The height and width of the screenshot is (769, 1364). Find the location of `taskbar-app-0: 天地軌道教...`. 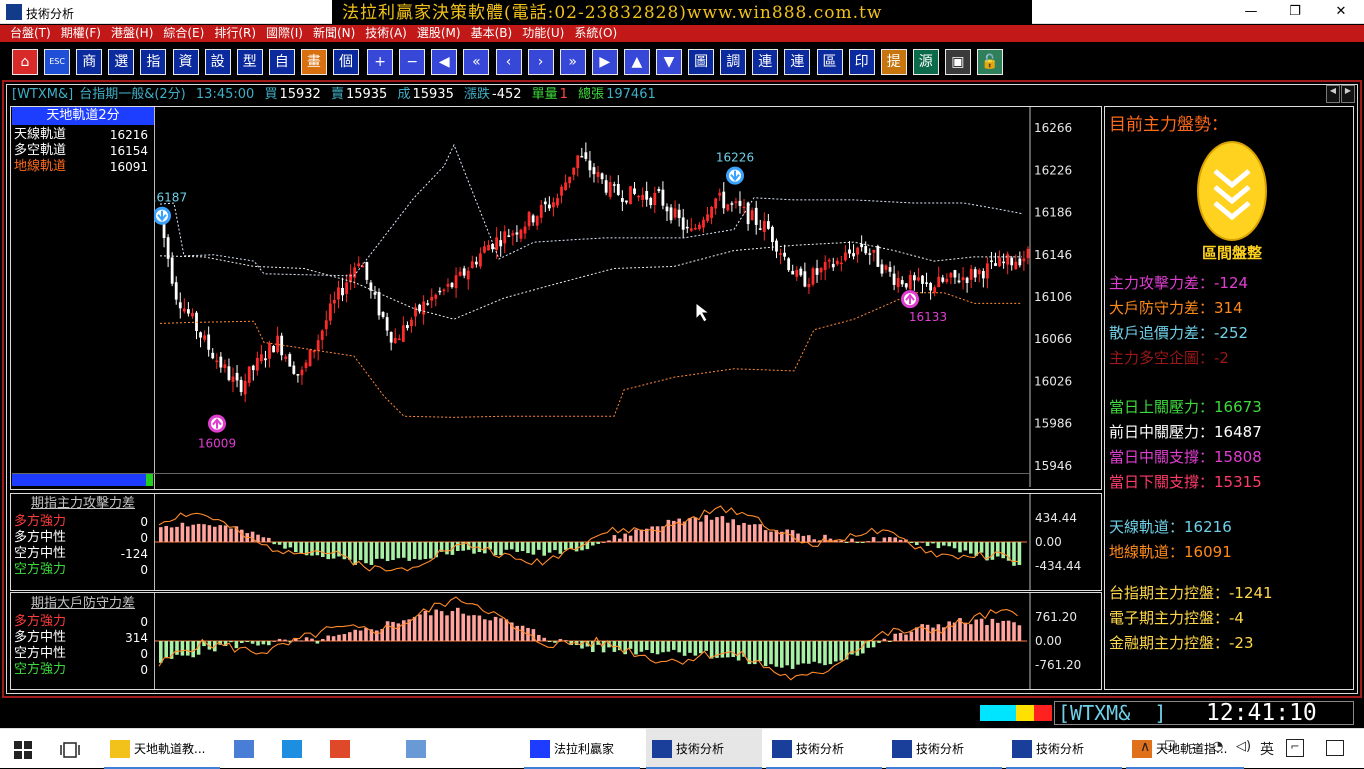

taskbar-app-0: 天地軌道教... is located at coordinates (162, 749).